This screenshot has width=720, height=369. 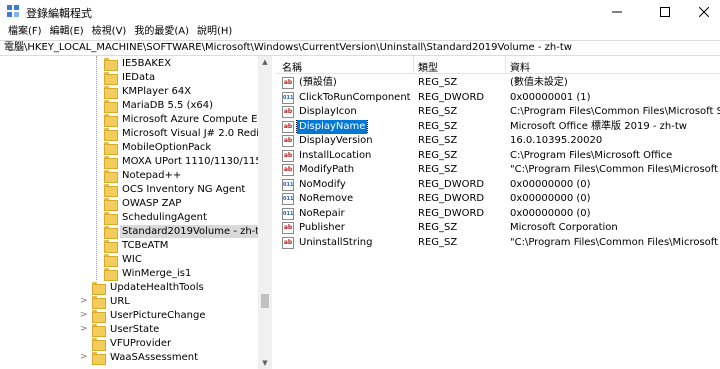 I want to click on tree-item: MariaDB 5.5 (x64), so click(x=159, y=105).